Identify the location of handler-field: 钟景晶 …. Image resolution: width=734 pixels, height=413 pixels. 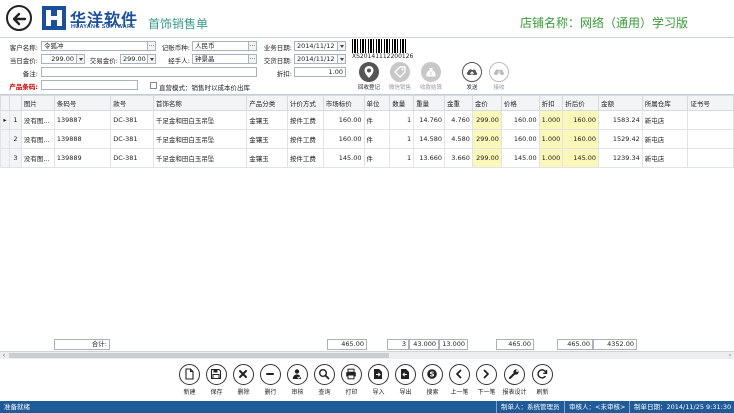
(224, 59).